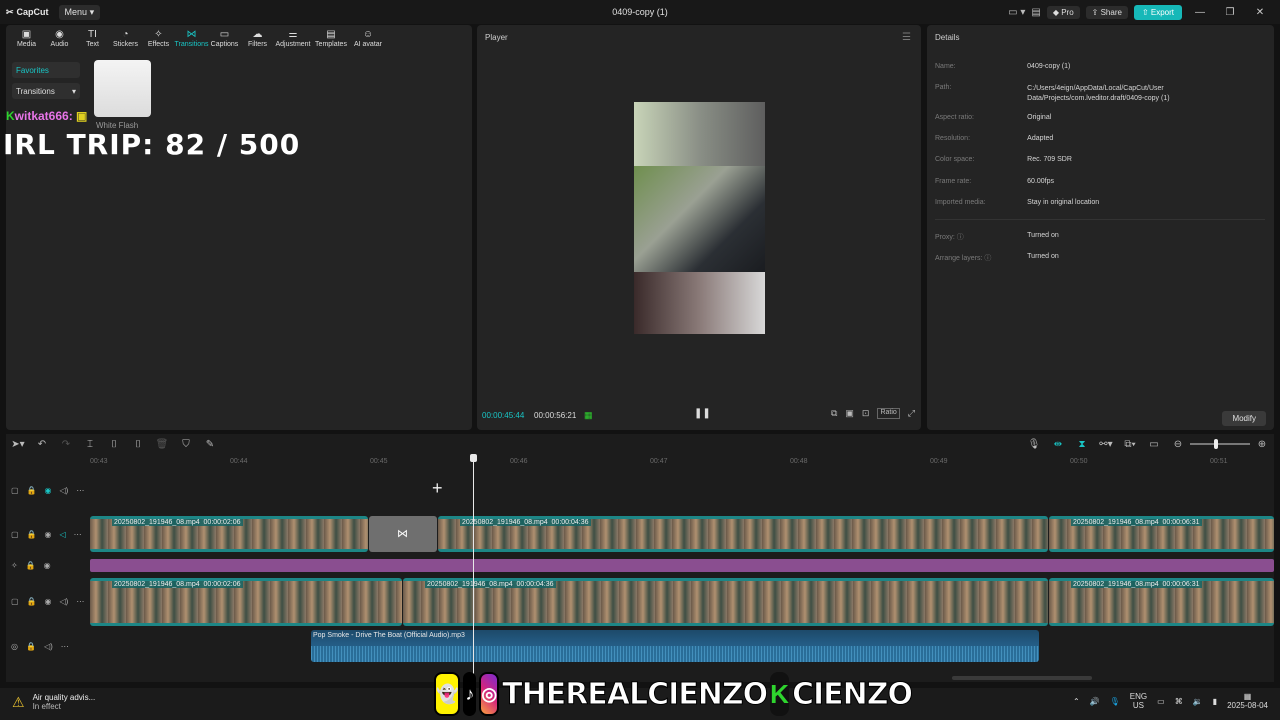 The image size is (1280, 720). Describe the element at coordinates (849, 413) in the screenshot. I see `fullres-icon: ▣` at that location.